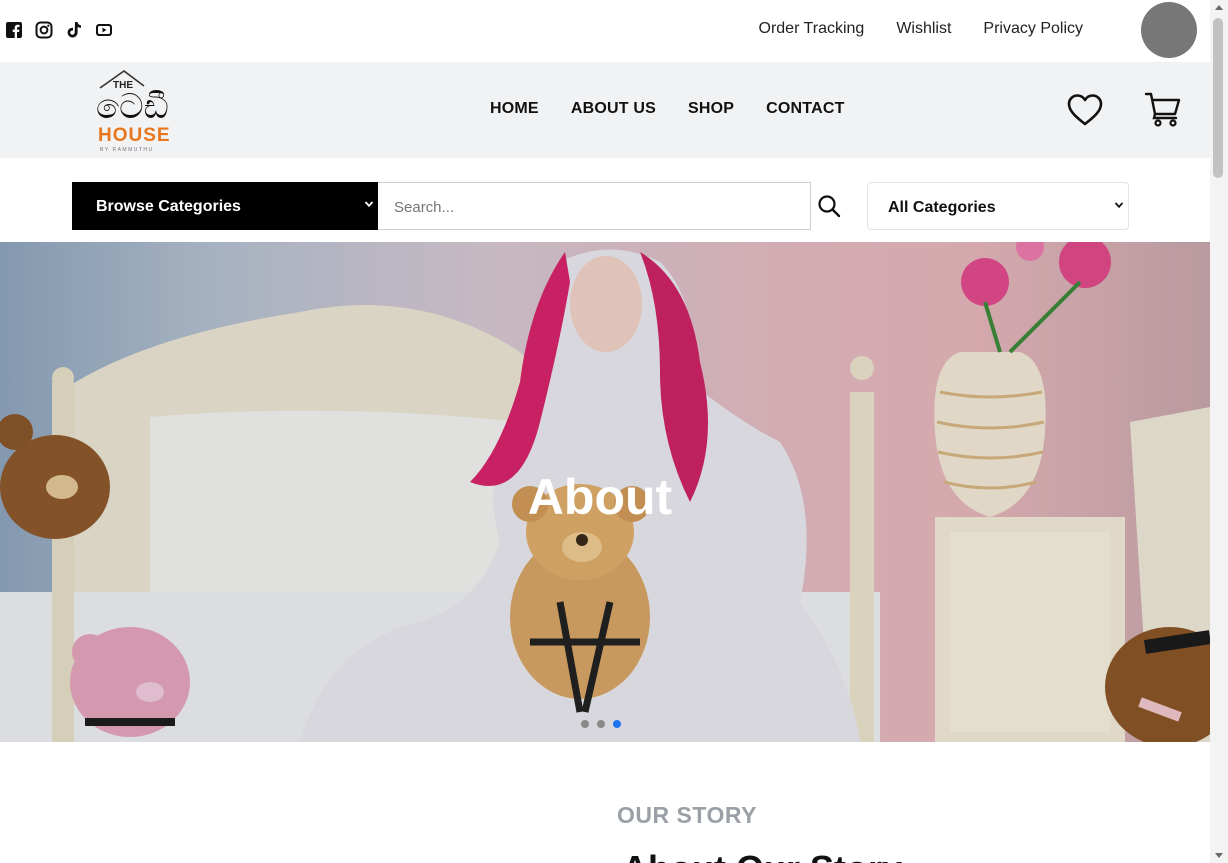 The image size is (1228, 863). I want to click on scroll-down-icon, so click(1219, 855).